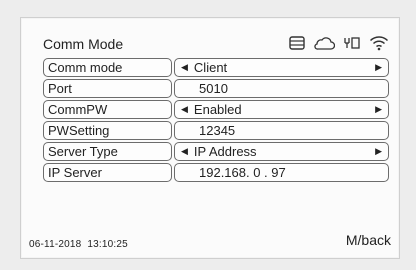  I want to click on setting-row-server-type: Server Type ◀ IP Address ▶, so click(216, 151).